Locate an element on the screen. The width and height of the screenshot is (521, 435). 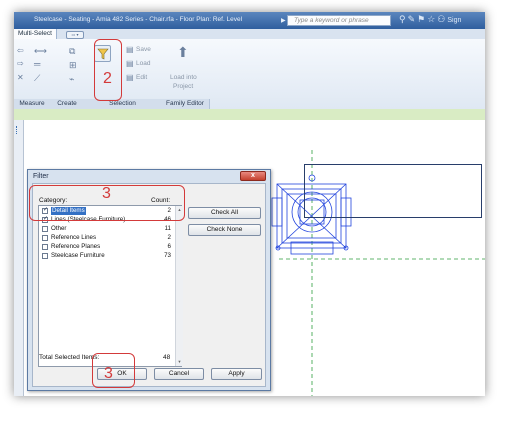
callout-number-3-categories: 3 is located at coordinates (106, 193).